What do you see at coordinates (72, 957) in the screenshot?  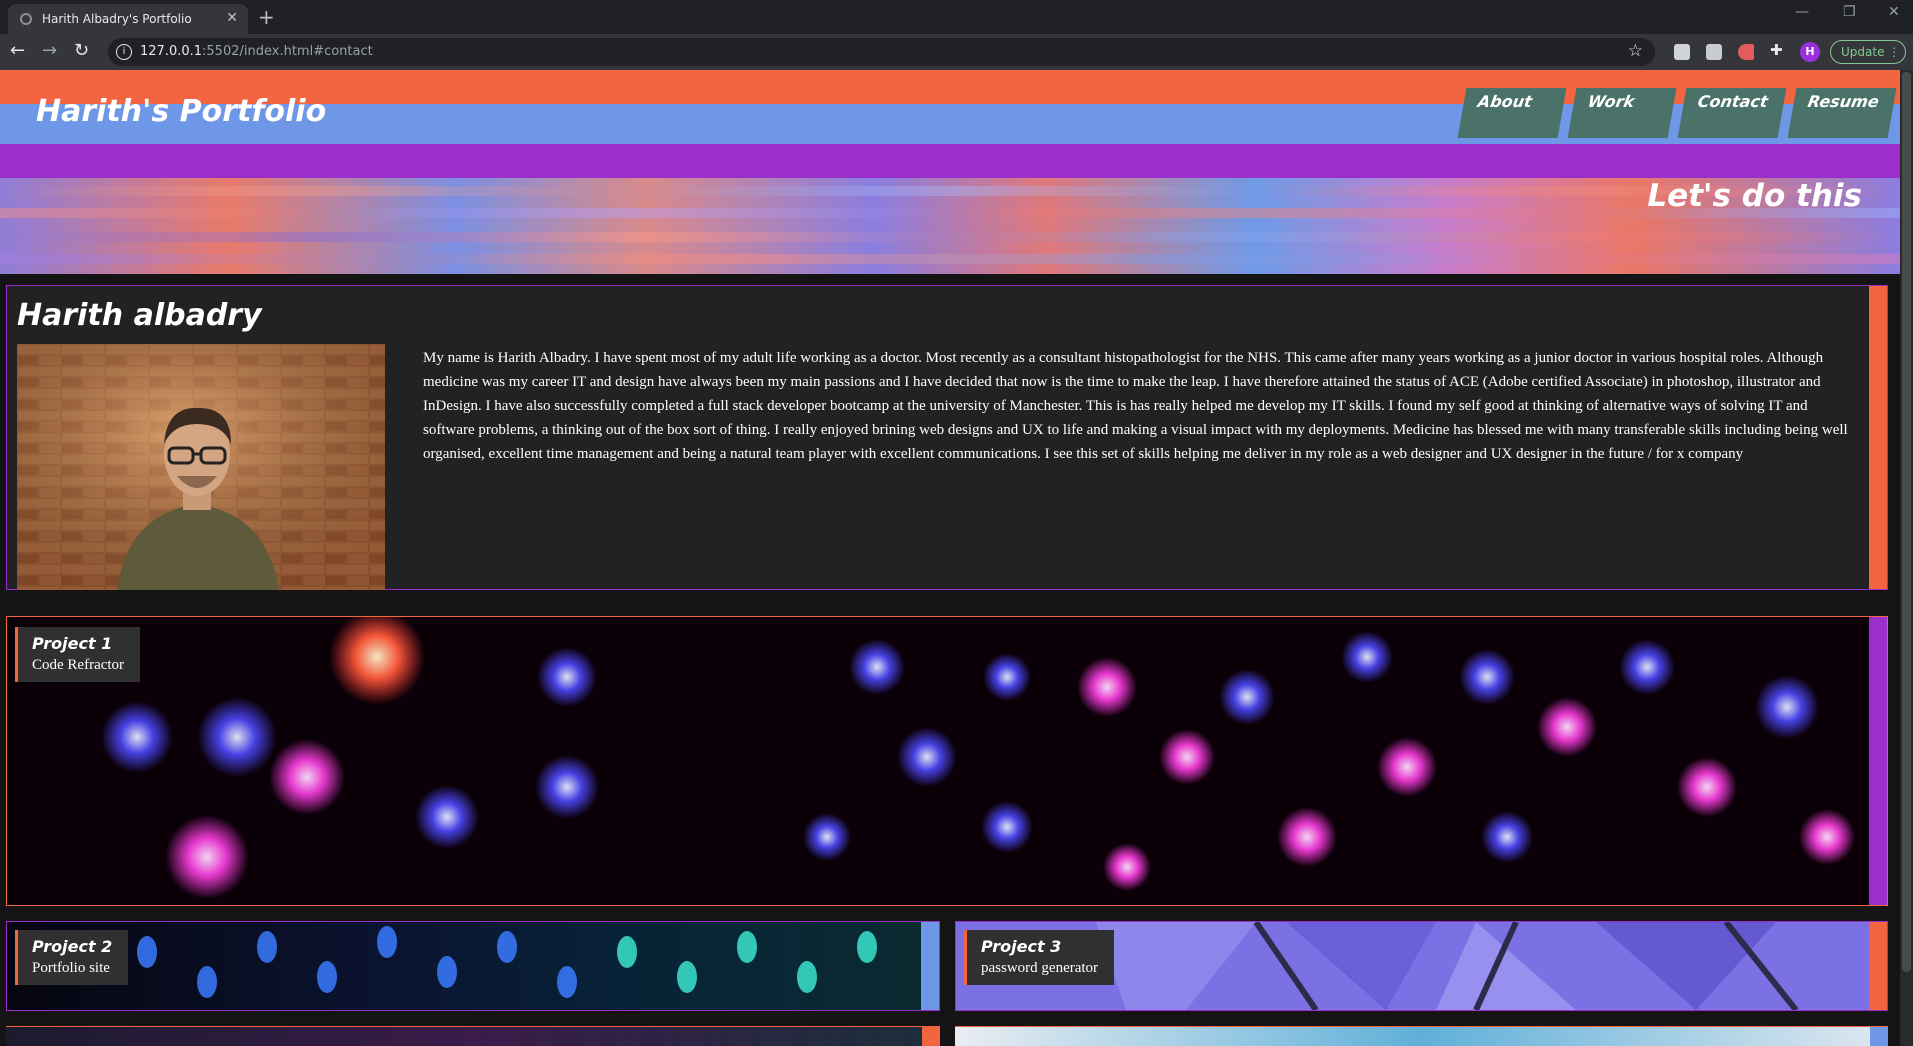 I see `project-2-label: Project 2 Portfolio site` at bounding box center [72, 957].